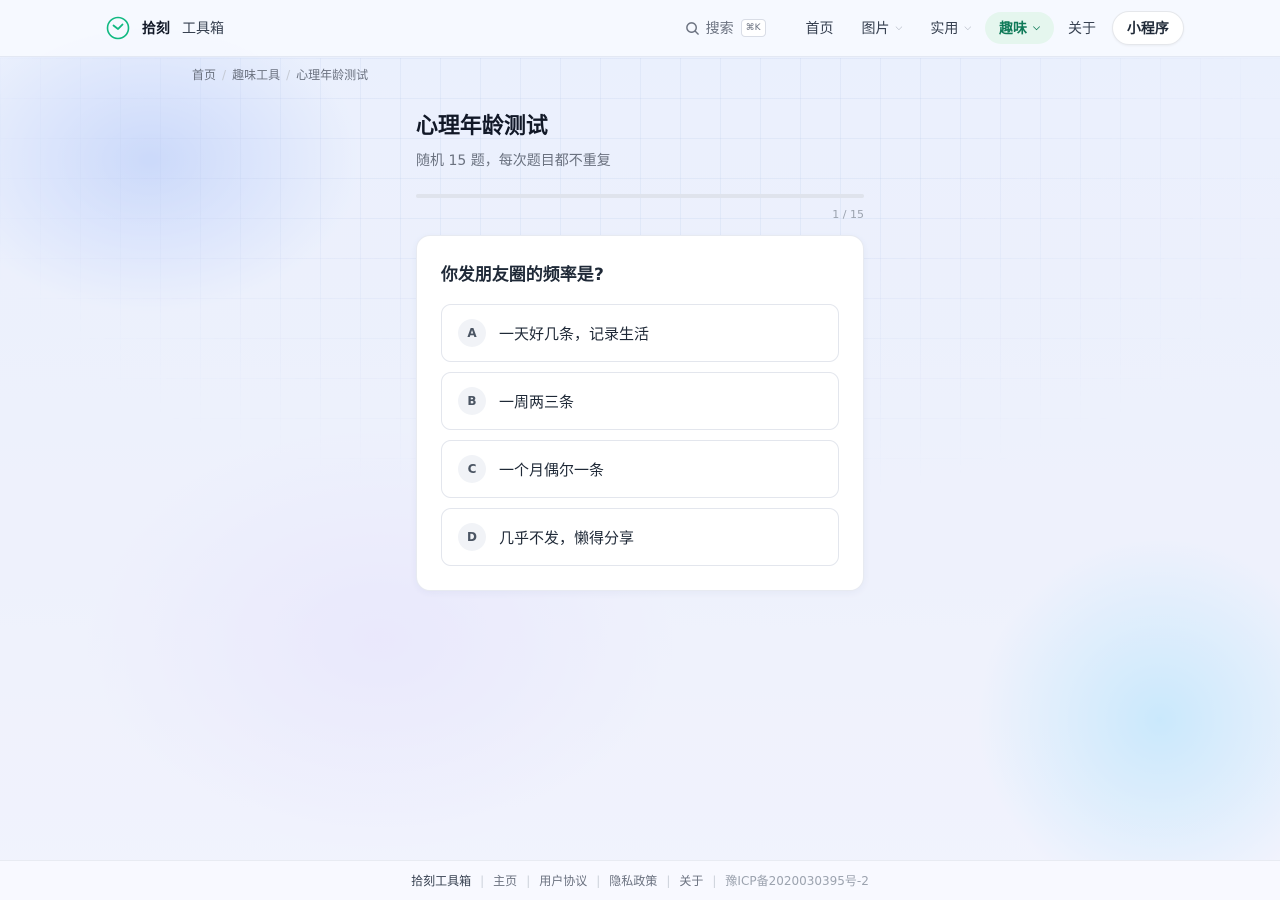 This screenshot has width=1280, height=900. I want to click on nav-item-label: 首页, so click(819, 29).